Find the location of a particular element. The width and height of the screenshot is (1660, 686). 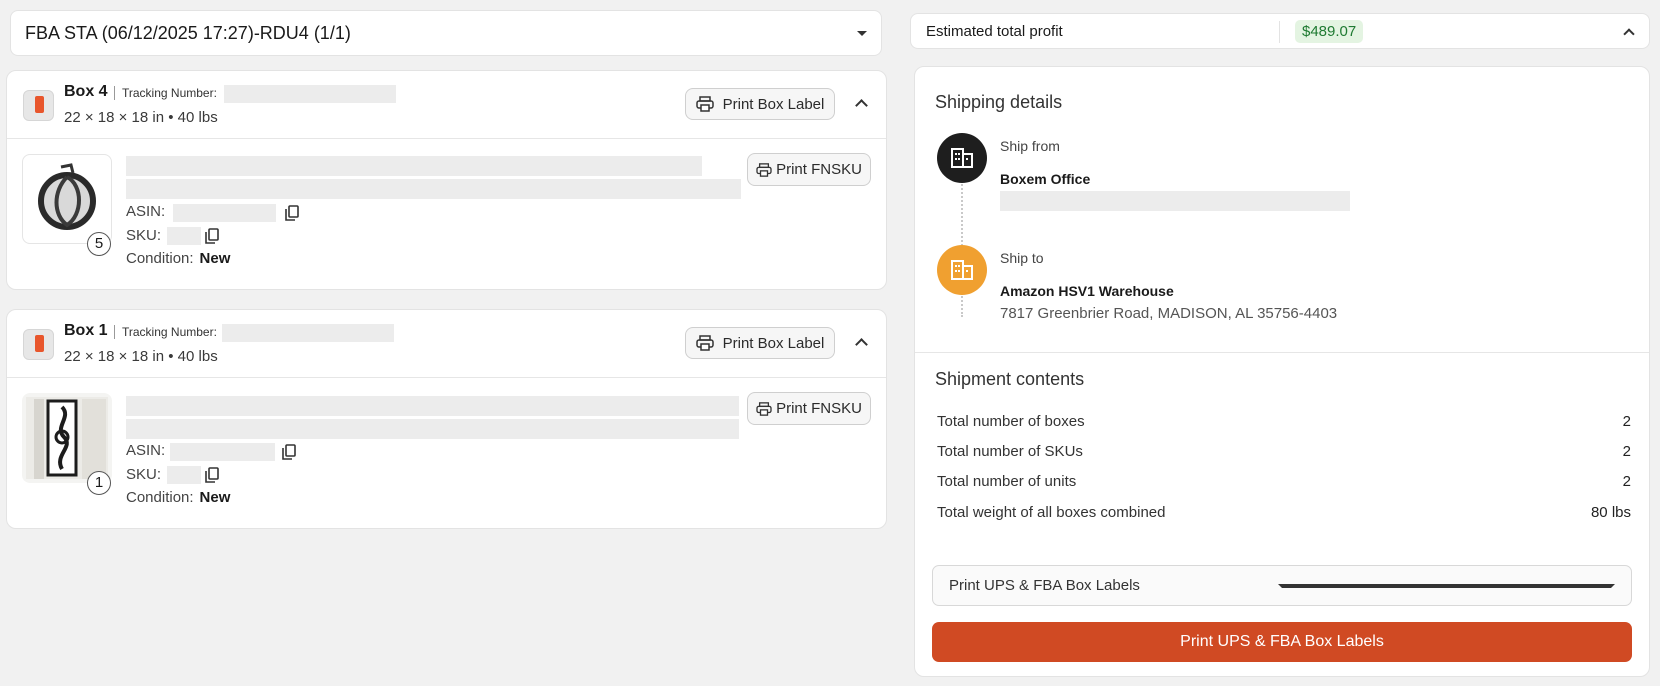

profit-value-badge: $489.07 is located at coordinates (1329, 31).